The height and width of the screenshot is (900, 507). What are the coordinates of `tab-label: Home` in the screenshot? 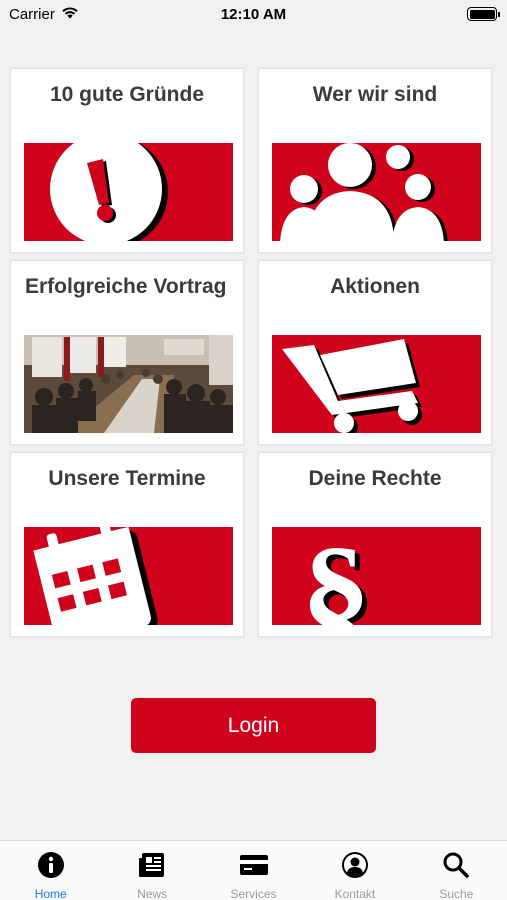 It's located at (50, 893).